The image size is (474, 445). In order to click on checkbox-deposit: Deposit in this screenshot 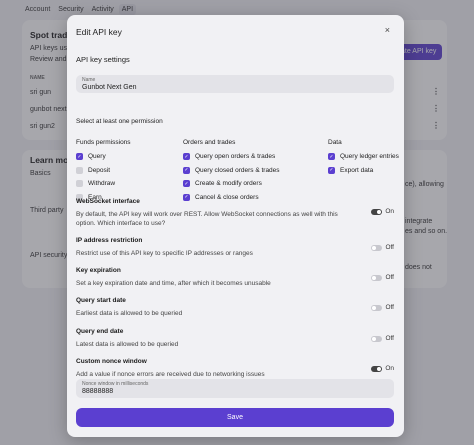, I will do `click(103, 170)`.